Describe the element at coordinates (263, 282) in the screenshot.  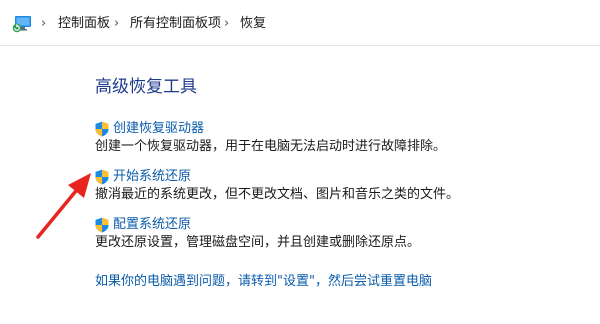
I see `reset-pc-settings-link: 如果你的电脑遇到问题，请转到"设置"，然后尝试重置电脑` at that location.